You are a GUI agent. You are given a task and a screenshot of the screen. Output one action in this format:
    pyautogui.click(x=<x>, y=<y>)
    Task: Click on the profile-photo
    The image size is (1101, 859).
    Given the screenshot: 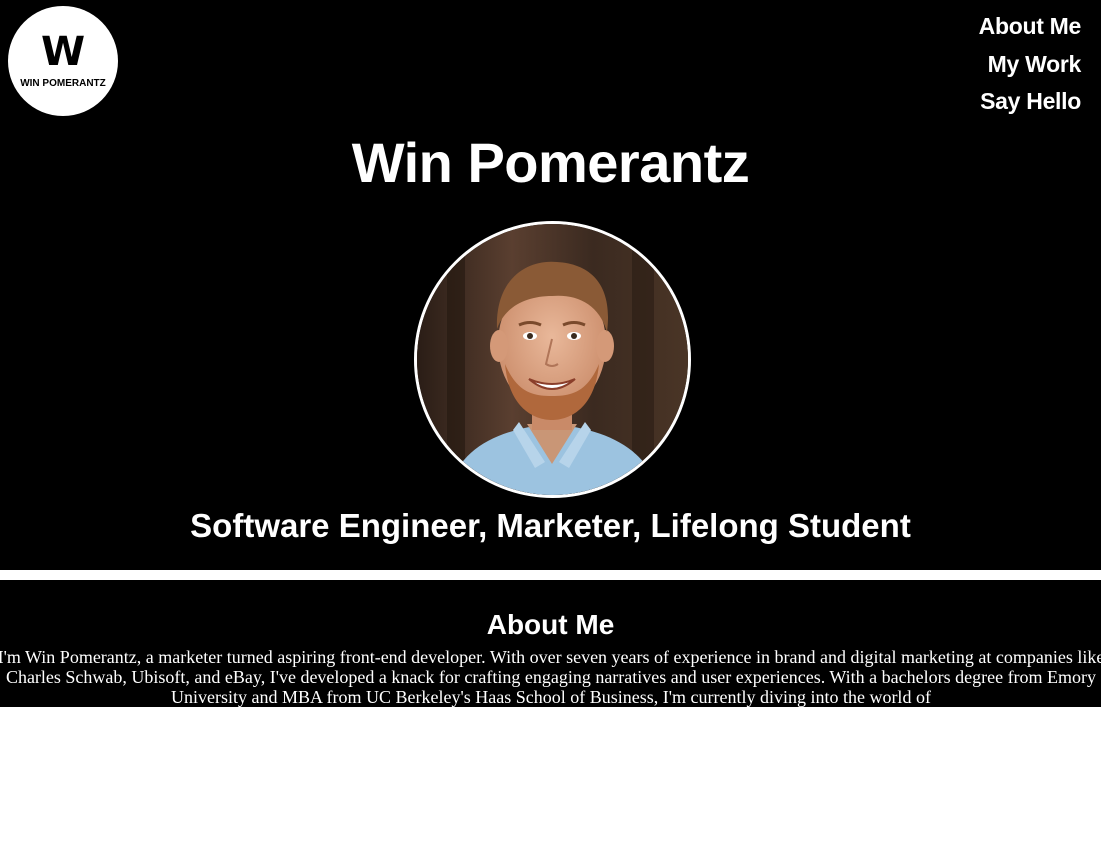 What is the action you would take?
    pyautogui.click(x=552, y=359)
    